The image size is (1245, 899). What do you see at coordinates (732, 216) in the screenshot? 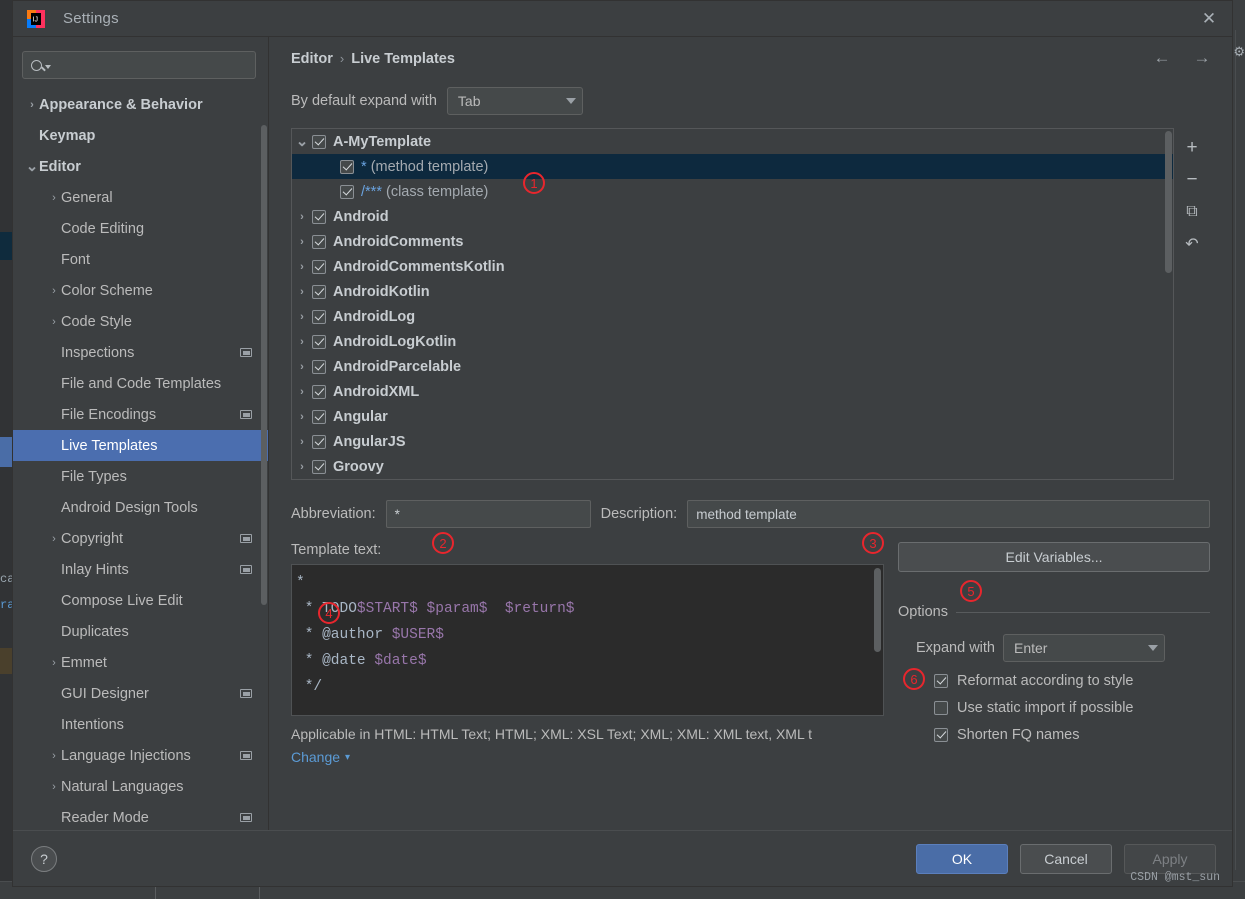
I see `template-tree-row: › Android` at bounding box center [732, 216].